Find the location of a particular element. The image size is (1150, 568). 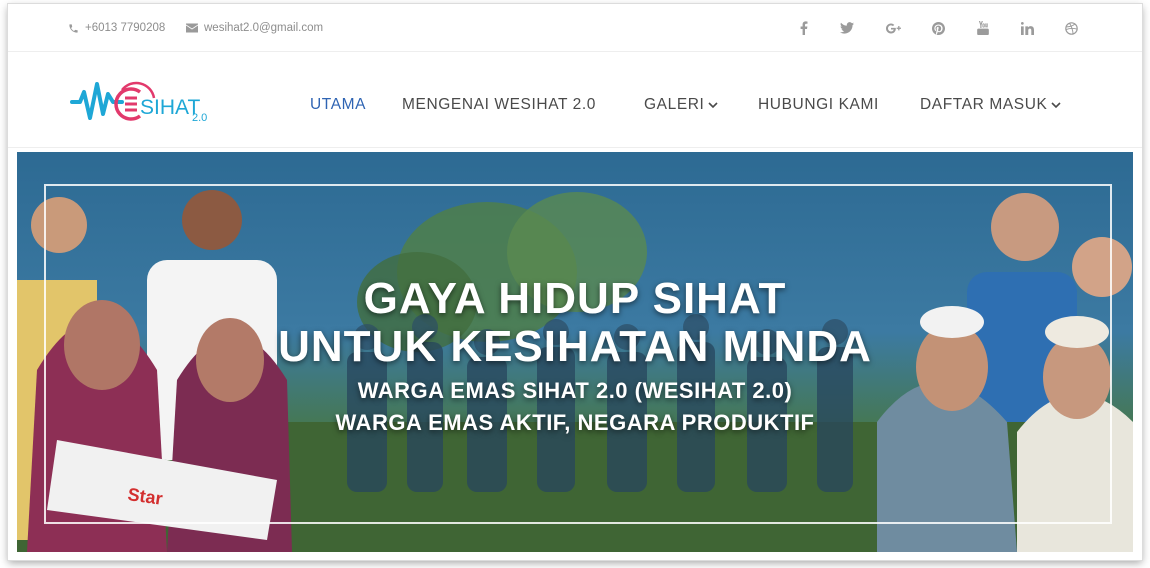

nav-item-hubungi: HUBUNGI KAMI is located at coordinates (818, 105).